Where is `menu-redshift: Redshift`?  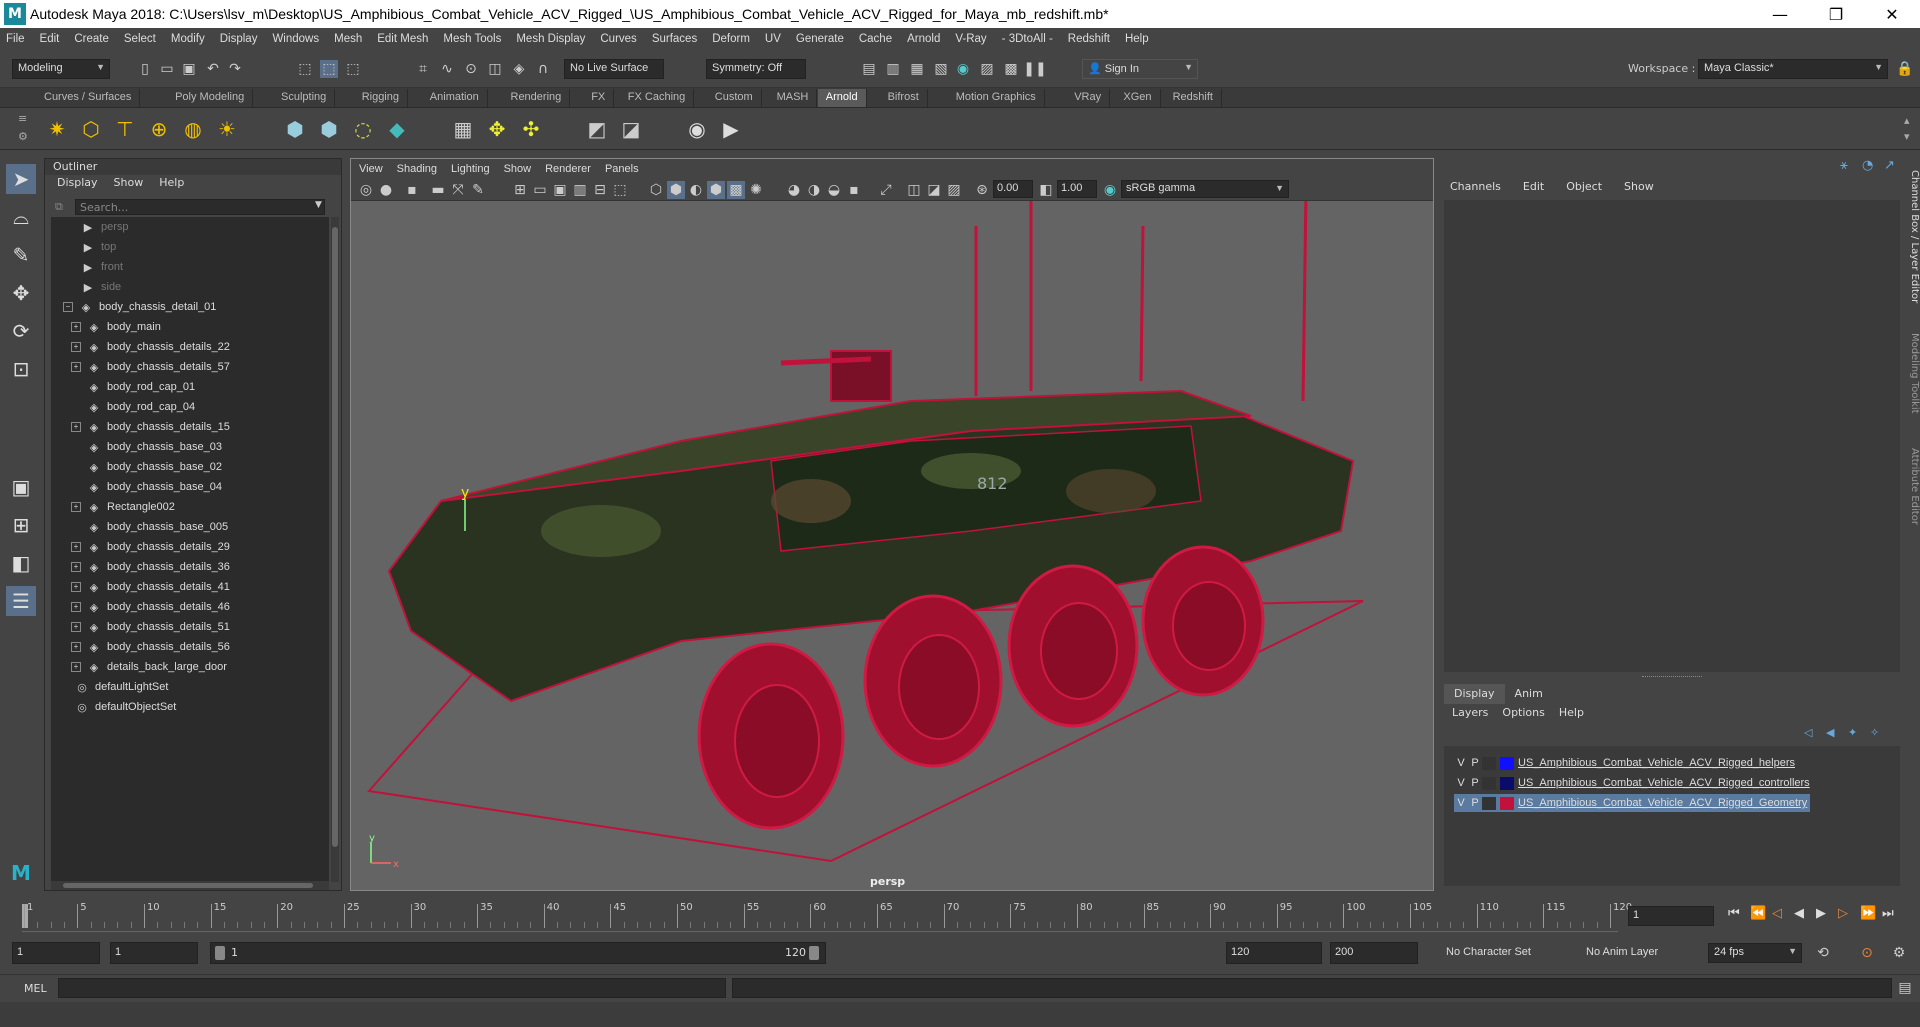
menu-redshift: Redshift is located at coordinates (1089, 39).